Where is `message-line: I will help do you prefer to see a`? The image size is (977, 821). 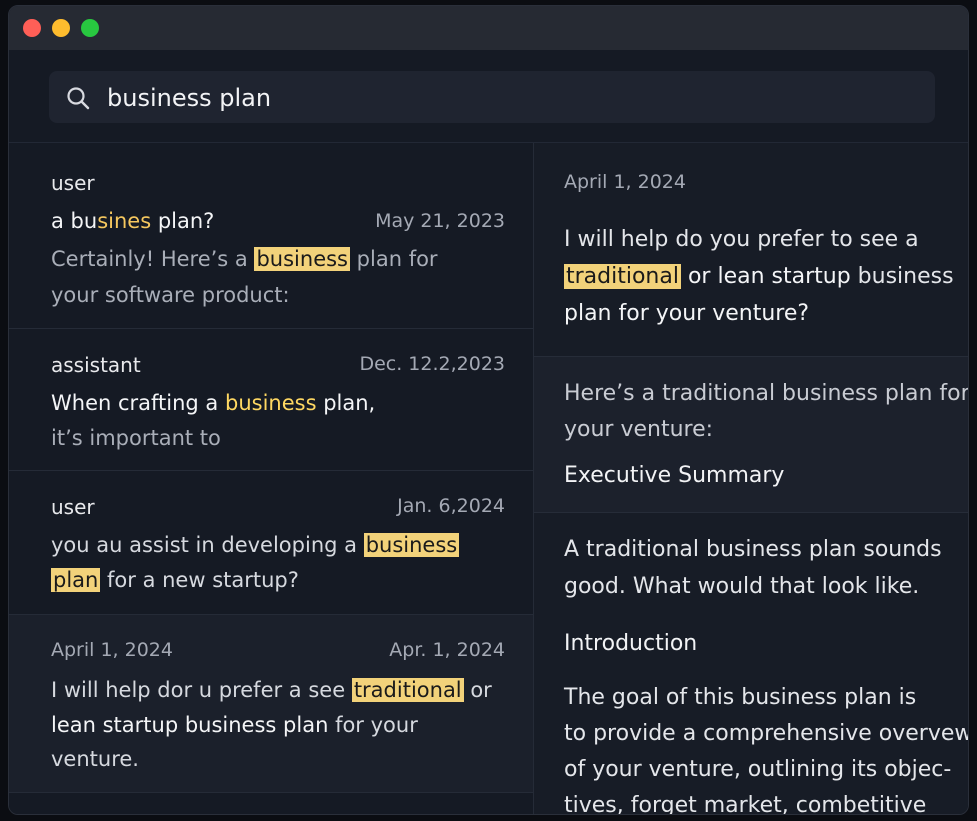
message-line: I will help do you prefer to see a is located at coordinates (741, 239).